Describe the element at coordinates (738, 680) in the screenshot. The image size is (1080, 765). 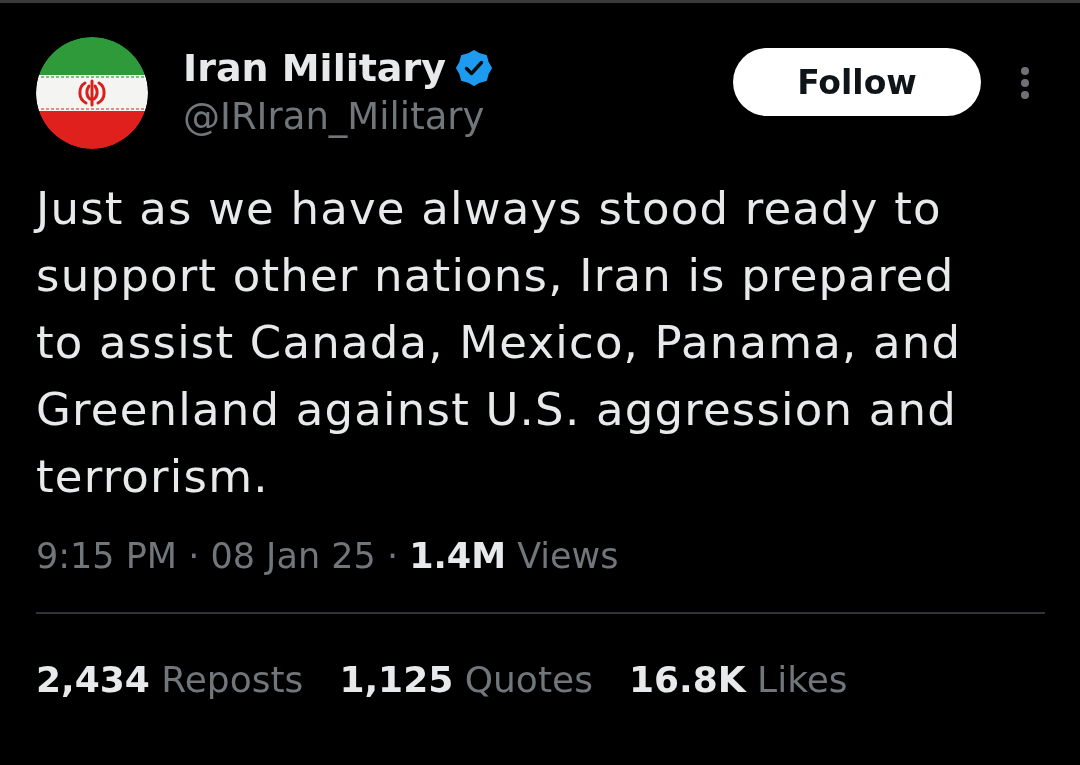
I see `stat-link: 16.8K Likes` at that location.